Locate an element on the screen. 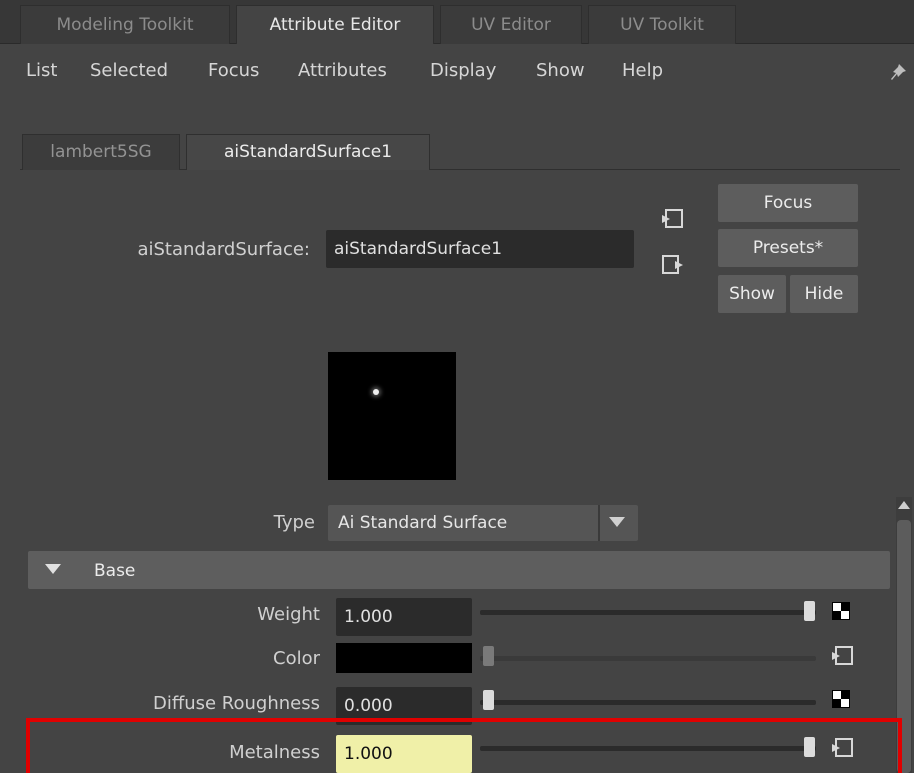 The image size is (914, 773). show-button: Show is located at coordinates (752, 294).